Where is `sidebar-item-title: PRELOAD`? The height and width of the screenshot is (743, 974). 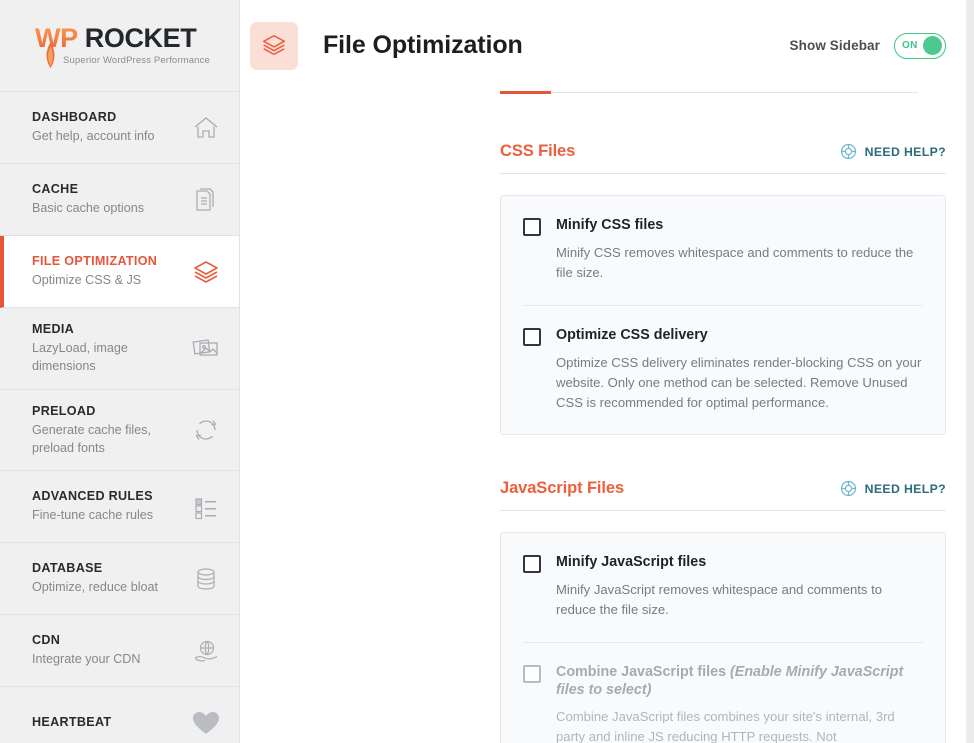
sidebar-item-title: PRELOAD is located at coordinates (64, 410).